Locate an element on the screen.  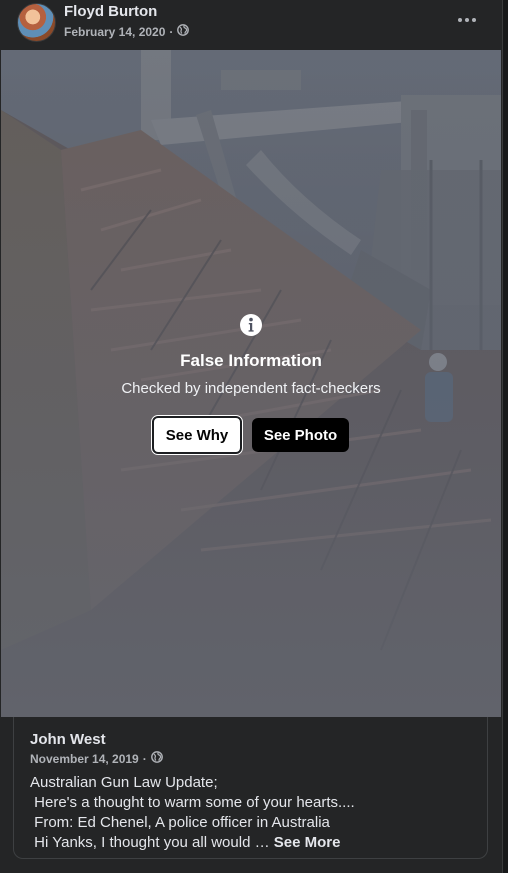
info-icon is located at coordinates (251, 325).